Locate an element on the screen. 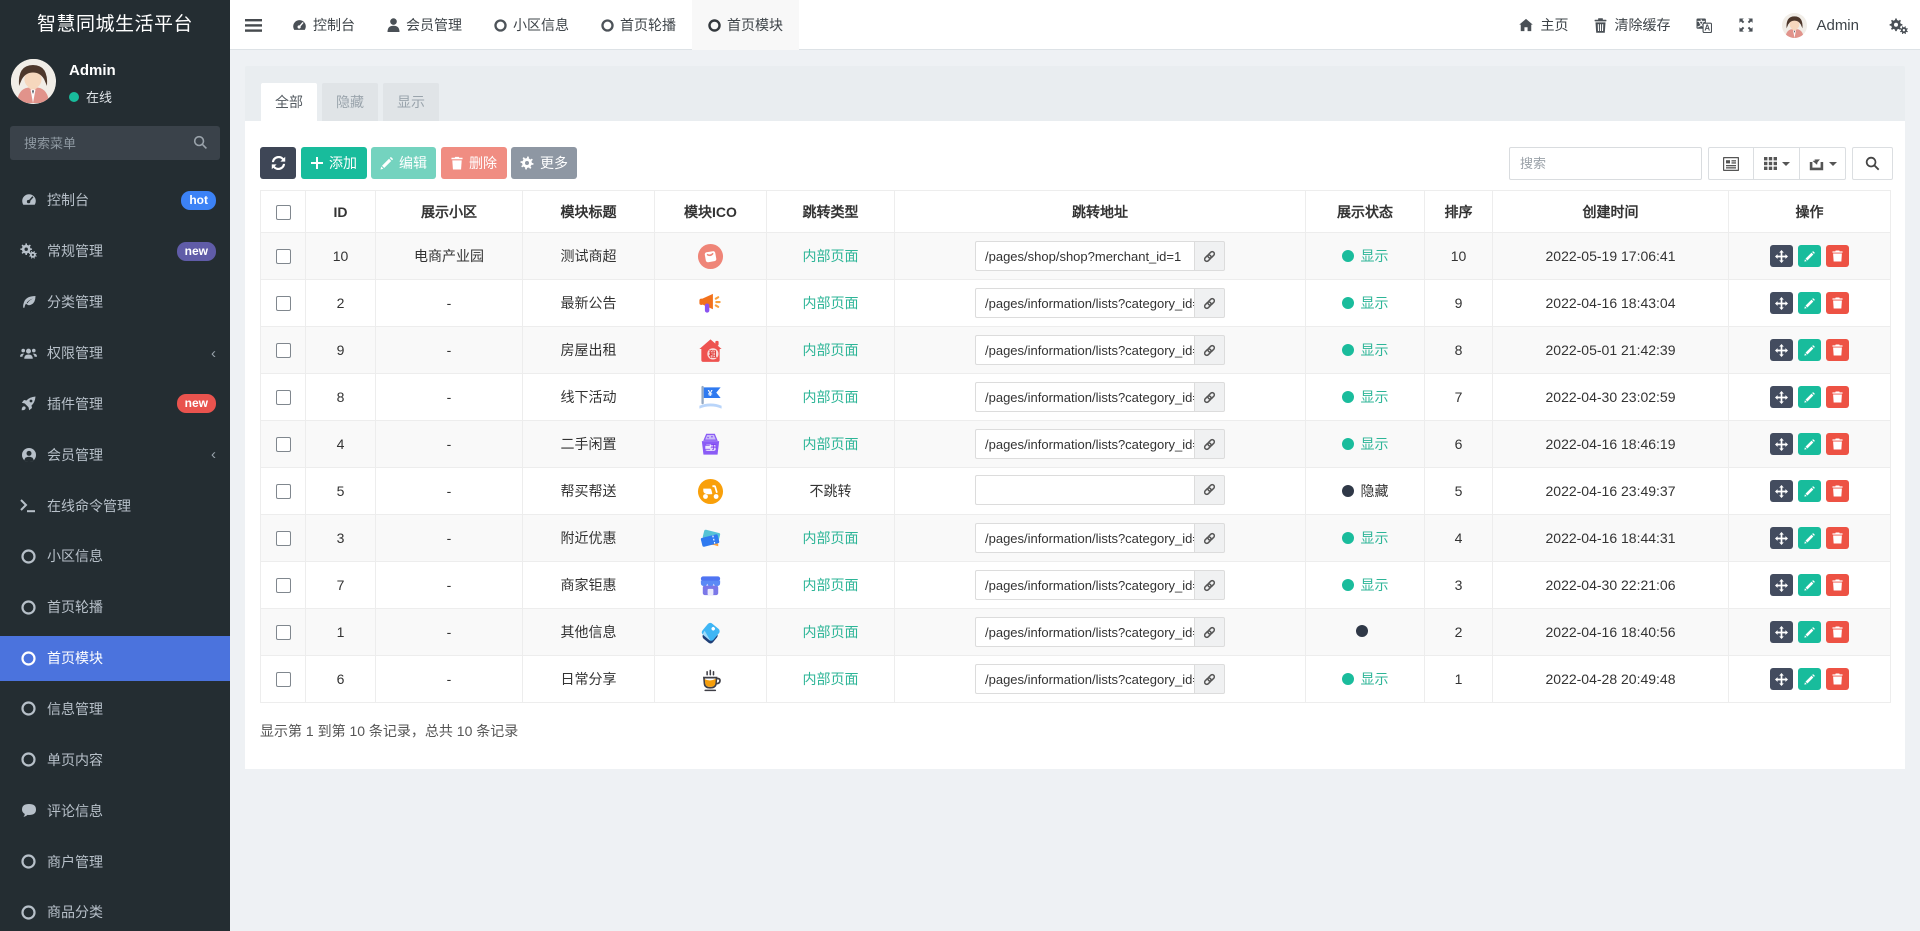 This screenshot has height=931, width=1920. svg-text: A is located at coordinates (1708, 27).